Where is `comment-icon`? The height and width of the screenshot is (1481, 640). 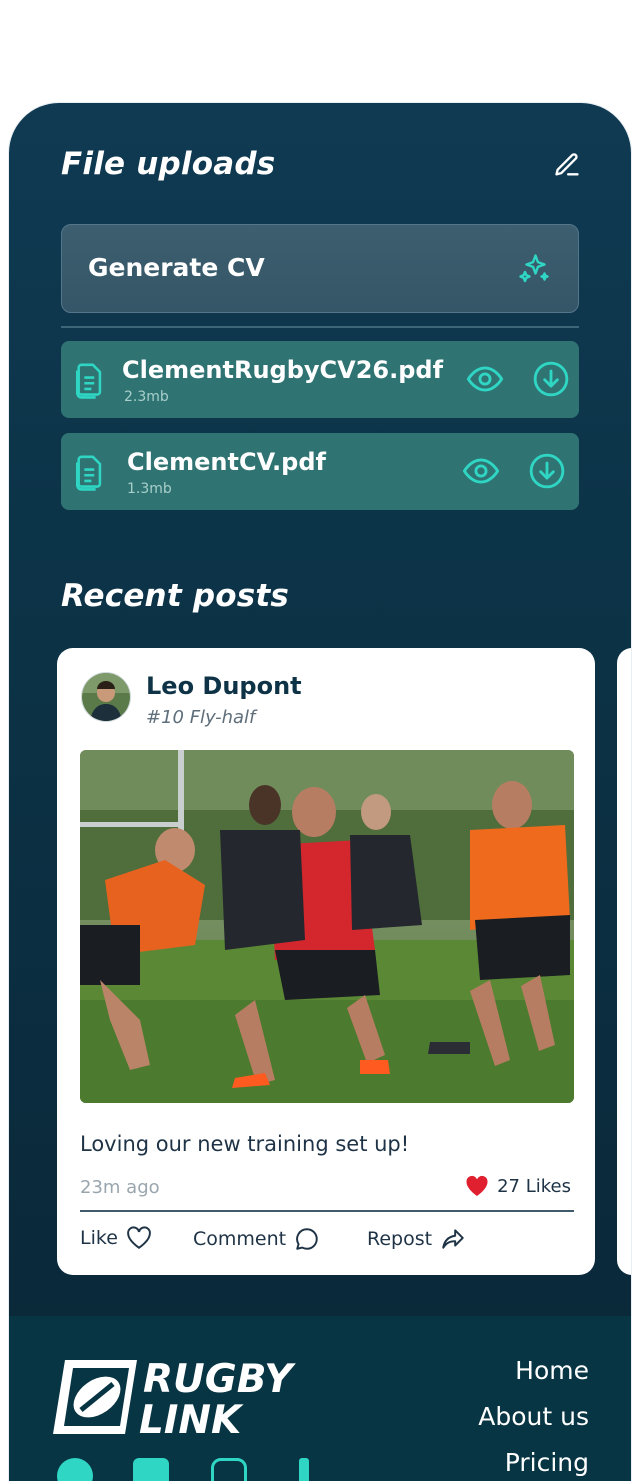 comment-icon is located at coordinates (307, 1239).